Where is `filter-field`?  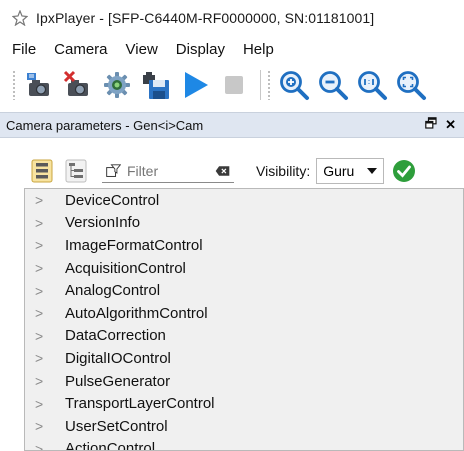
filter-field is located at coordinates (168, 171).